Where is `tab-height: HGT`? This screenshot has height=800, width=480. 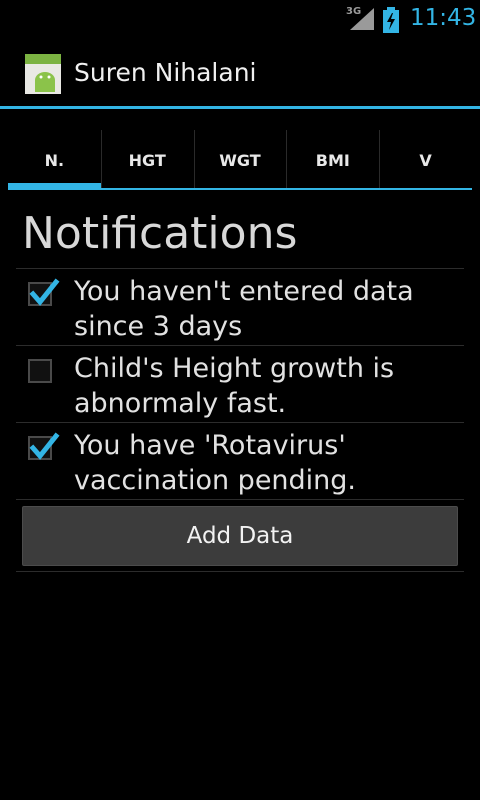 tab-height: HGT is located at coordinates (147, 160).